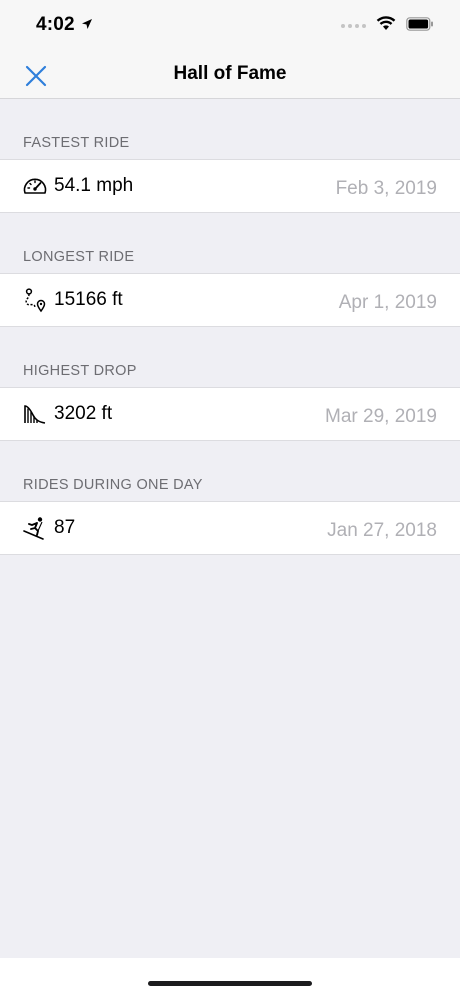  Describe the element at coordinates (76, 143) in the screenshot. I see `section-header-fastest-ride: FASTEST RIDE` at that location.